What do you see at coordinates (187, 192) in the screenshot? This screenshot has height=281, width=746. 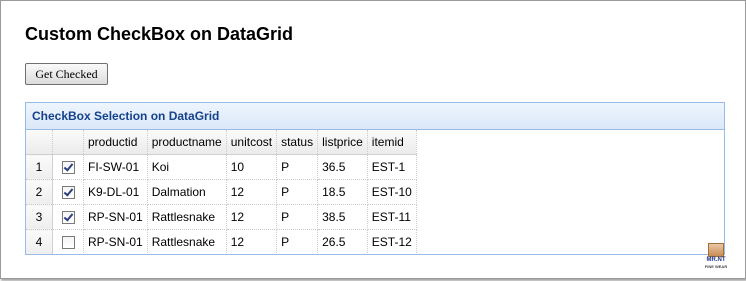 I see `cell-productname: Dalmation` at bounding box center [187, 192].